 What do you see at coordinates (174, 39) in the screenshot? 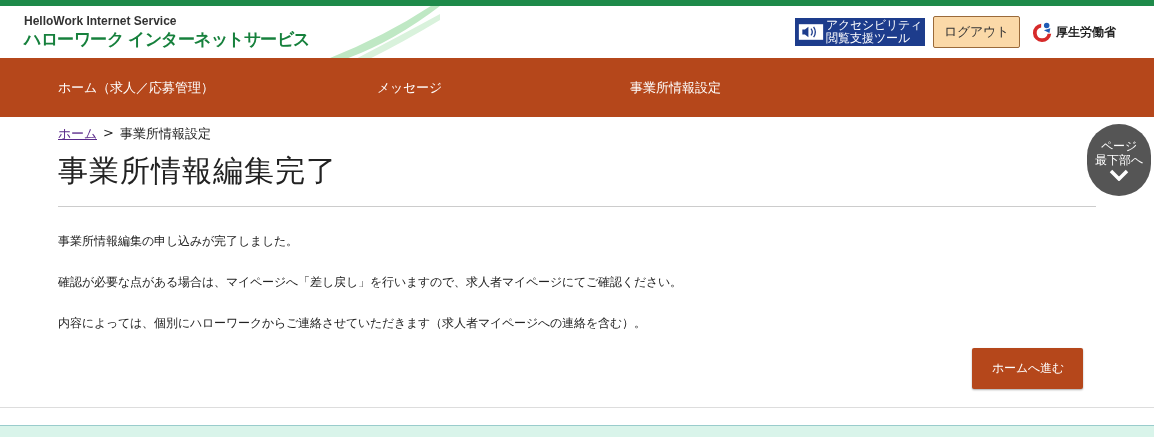
I see `site-logo: ハローワーク インターネットサービス` at bounding box center [174, 39].